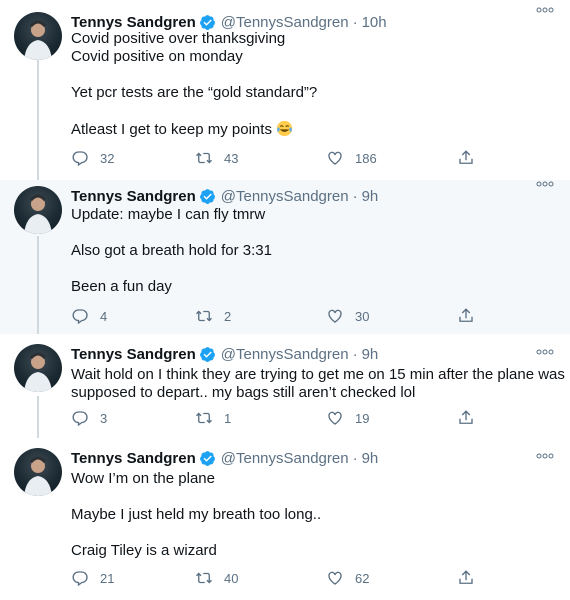 This screenshot has height=600, width=570. Describe the element at coordinates (347, 418) in the screenshot. I see `like-button: 19` at that location.